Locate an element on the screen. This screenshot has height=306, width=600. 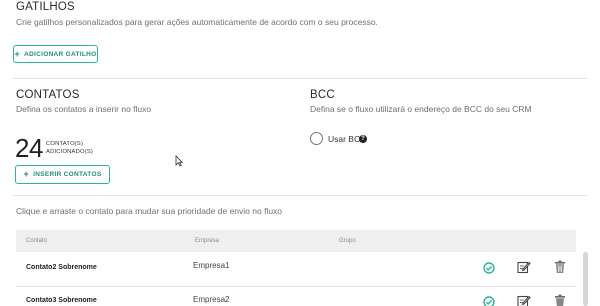
insert-contacts-button: + INSERIR CONTATOS is located at coordinates (62, 174).